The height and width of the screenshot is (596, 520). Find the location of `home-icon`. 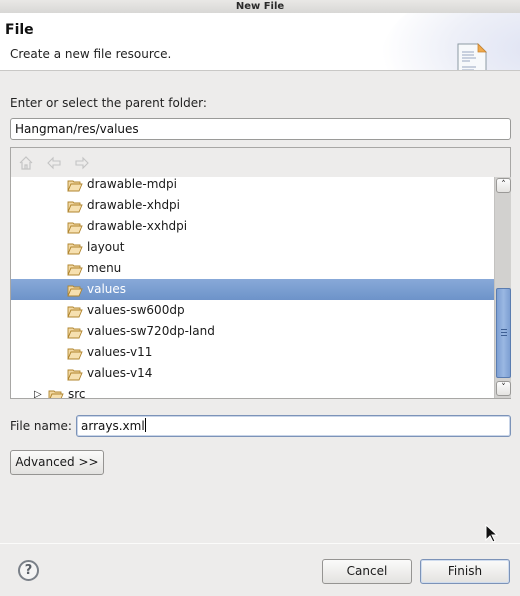

home-icon is located at coordinates (26, 163).